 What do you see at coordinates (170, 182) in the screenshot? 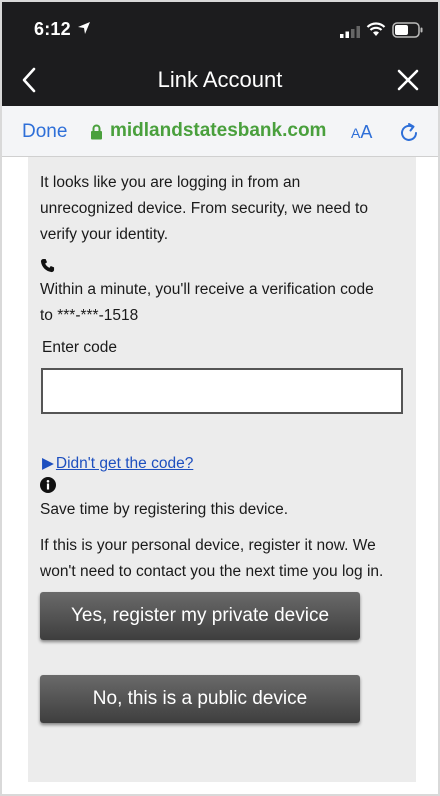
I see `intro-line-1: It looks like you are logging in from an` at bounding box center [170, 182].